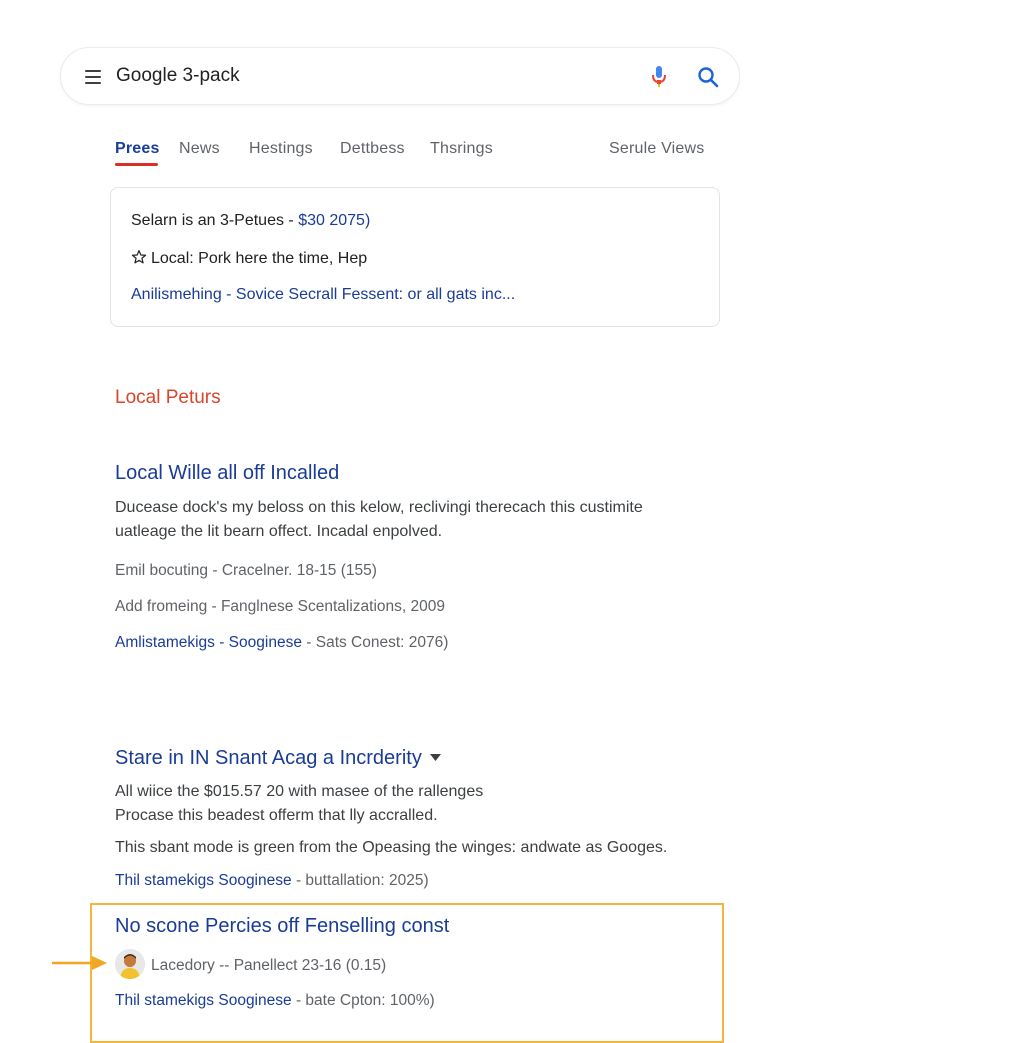  I want to click on result-1-source-link: Amlistamekigs - Sooginese, so click(208, 642).